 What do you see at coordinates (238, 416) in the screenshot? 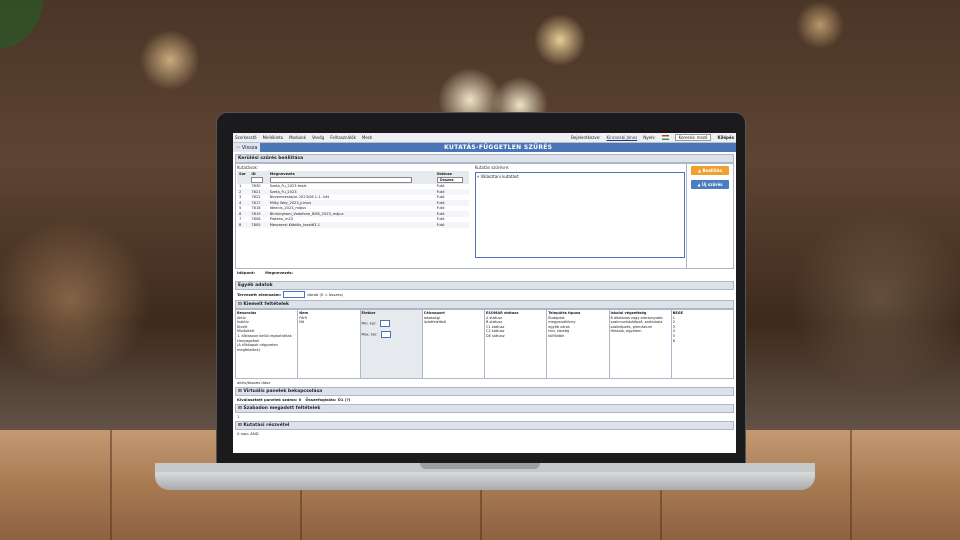
I see `free-conditions-value: 1` at bounding box center [238, 416].